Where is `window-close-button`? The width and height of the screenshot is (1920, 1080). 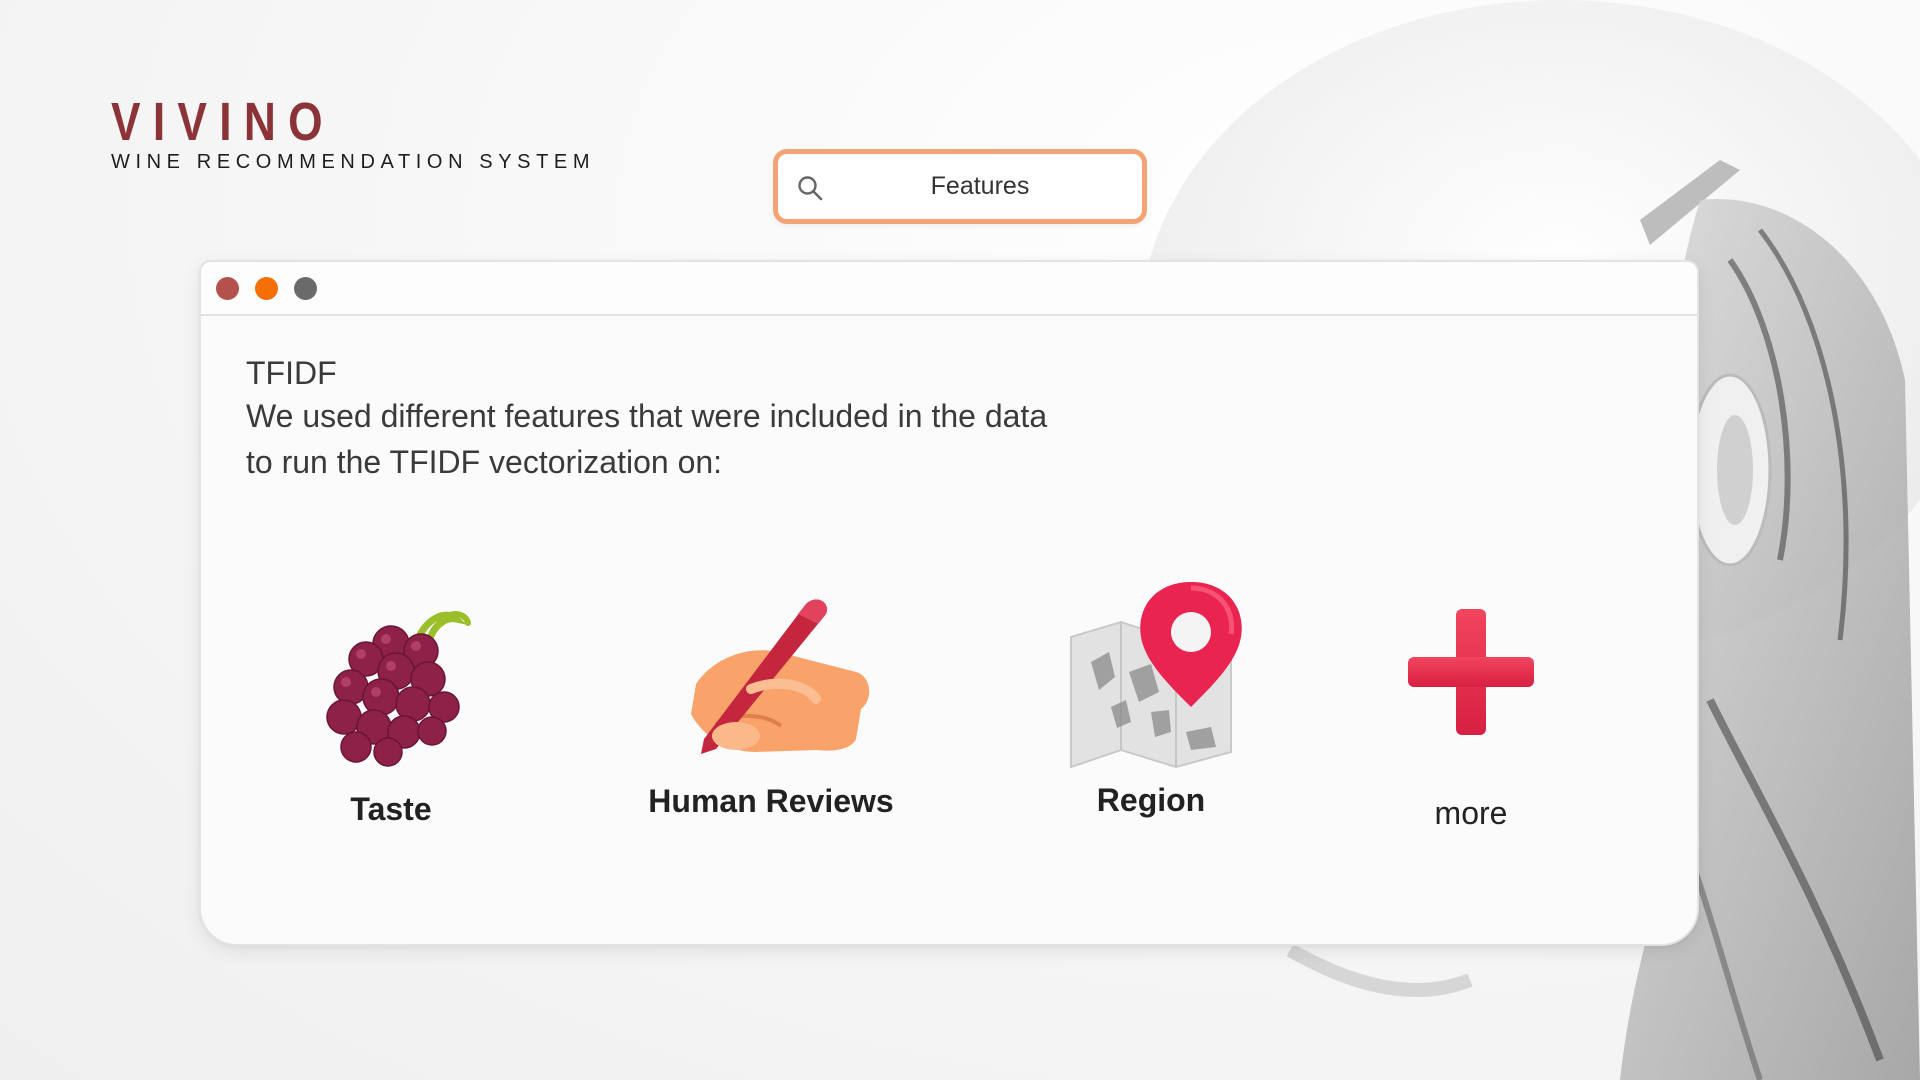 window-close-button is located at coordinates (227, 288).